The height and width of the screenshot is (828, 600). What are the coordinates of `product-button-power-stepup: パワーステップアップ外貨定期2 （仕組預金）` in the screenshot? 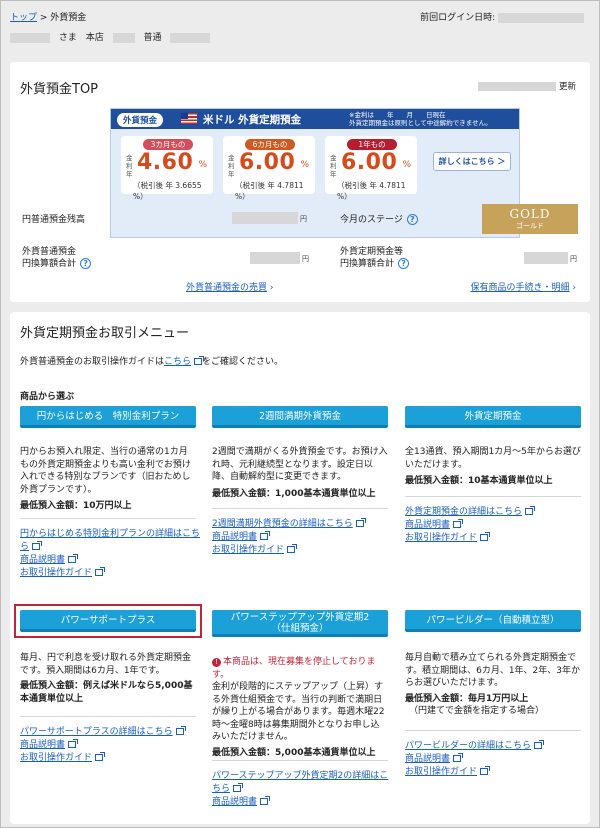 It's located at (300, 623).